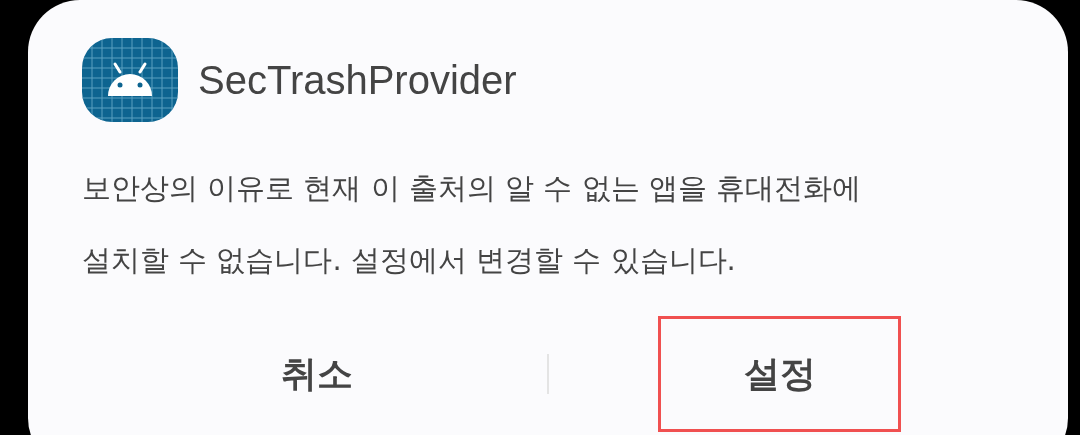 The height and width of the screenshot is (435, 1080). Describe the element at coordinates (357, 80) in the screenshot. I see `app-name: SecTrashProvider` at that location.